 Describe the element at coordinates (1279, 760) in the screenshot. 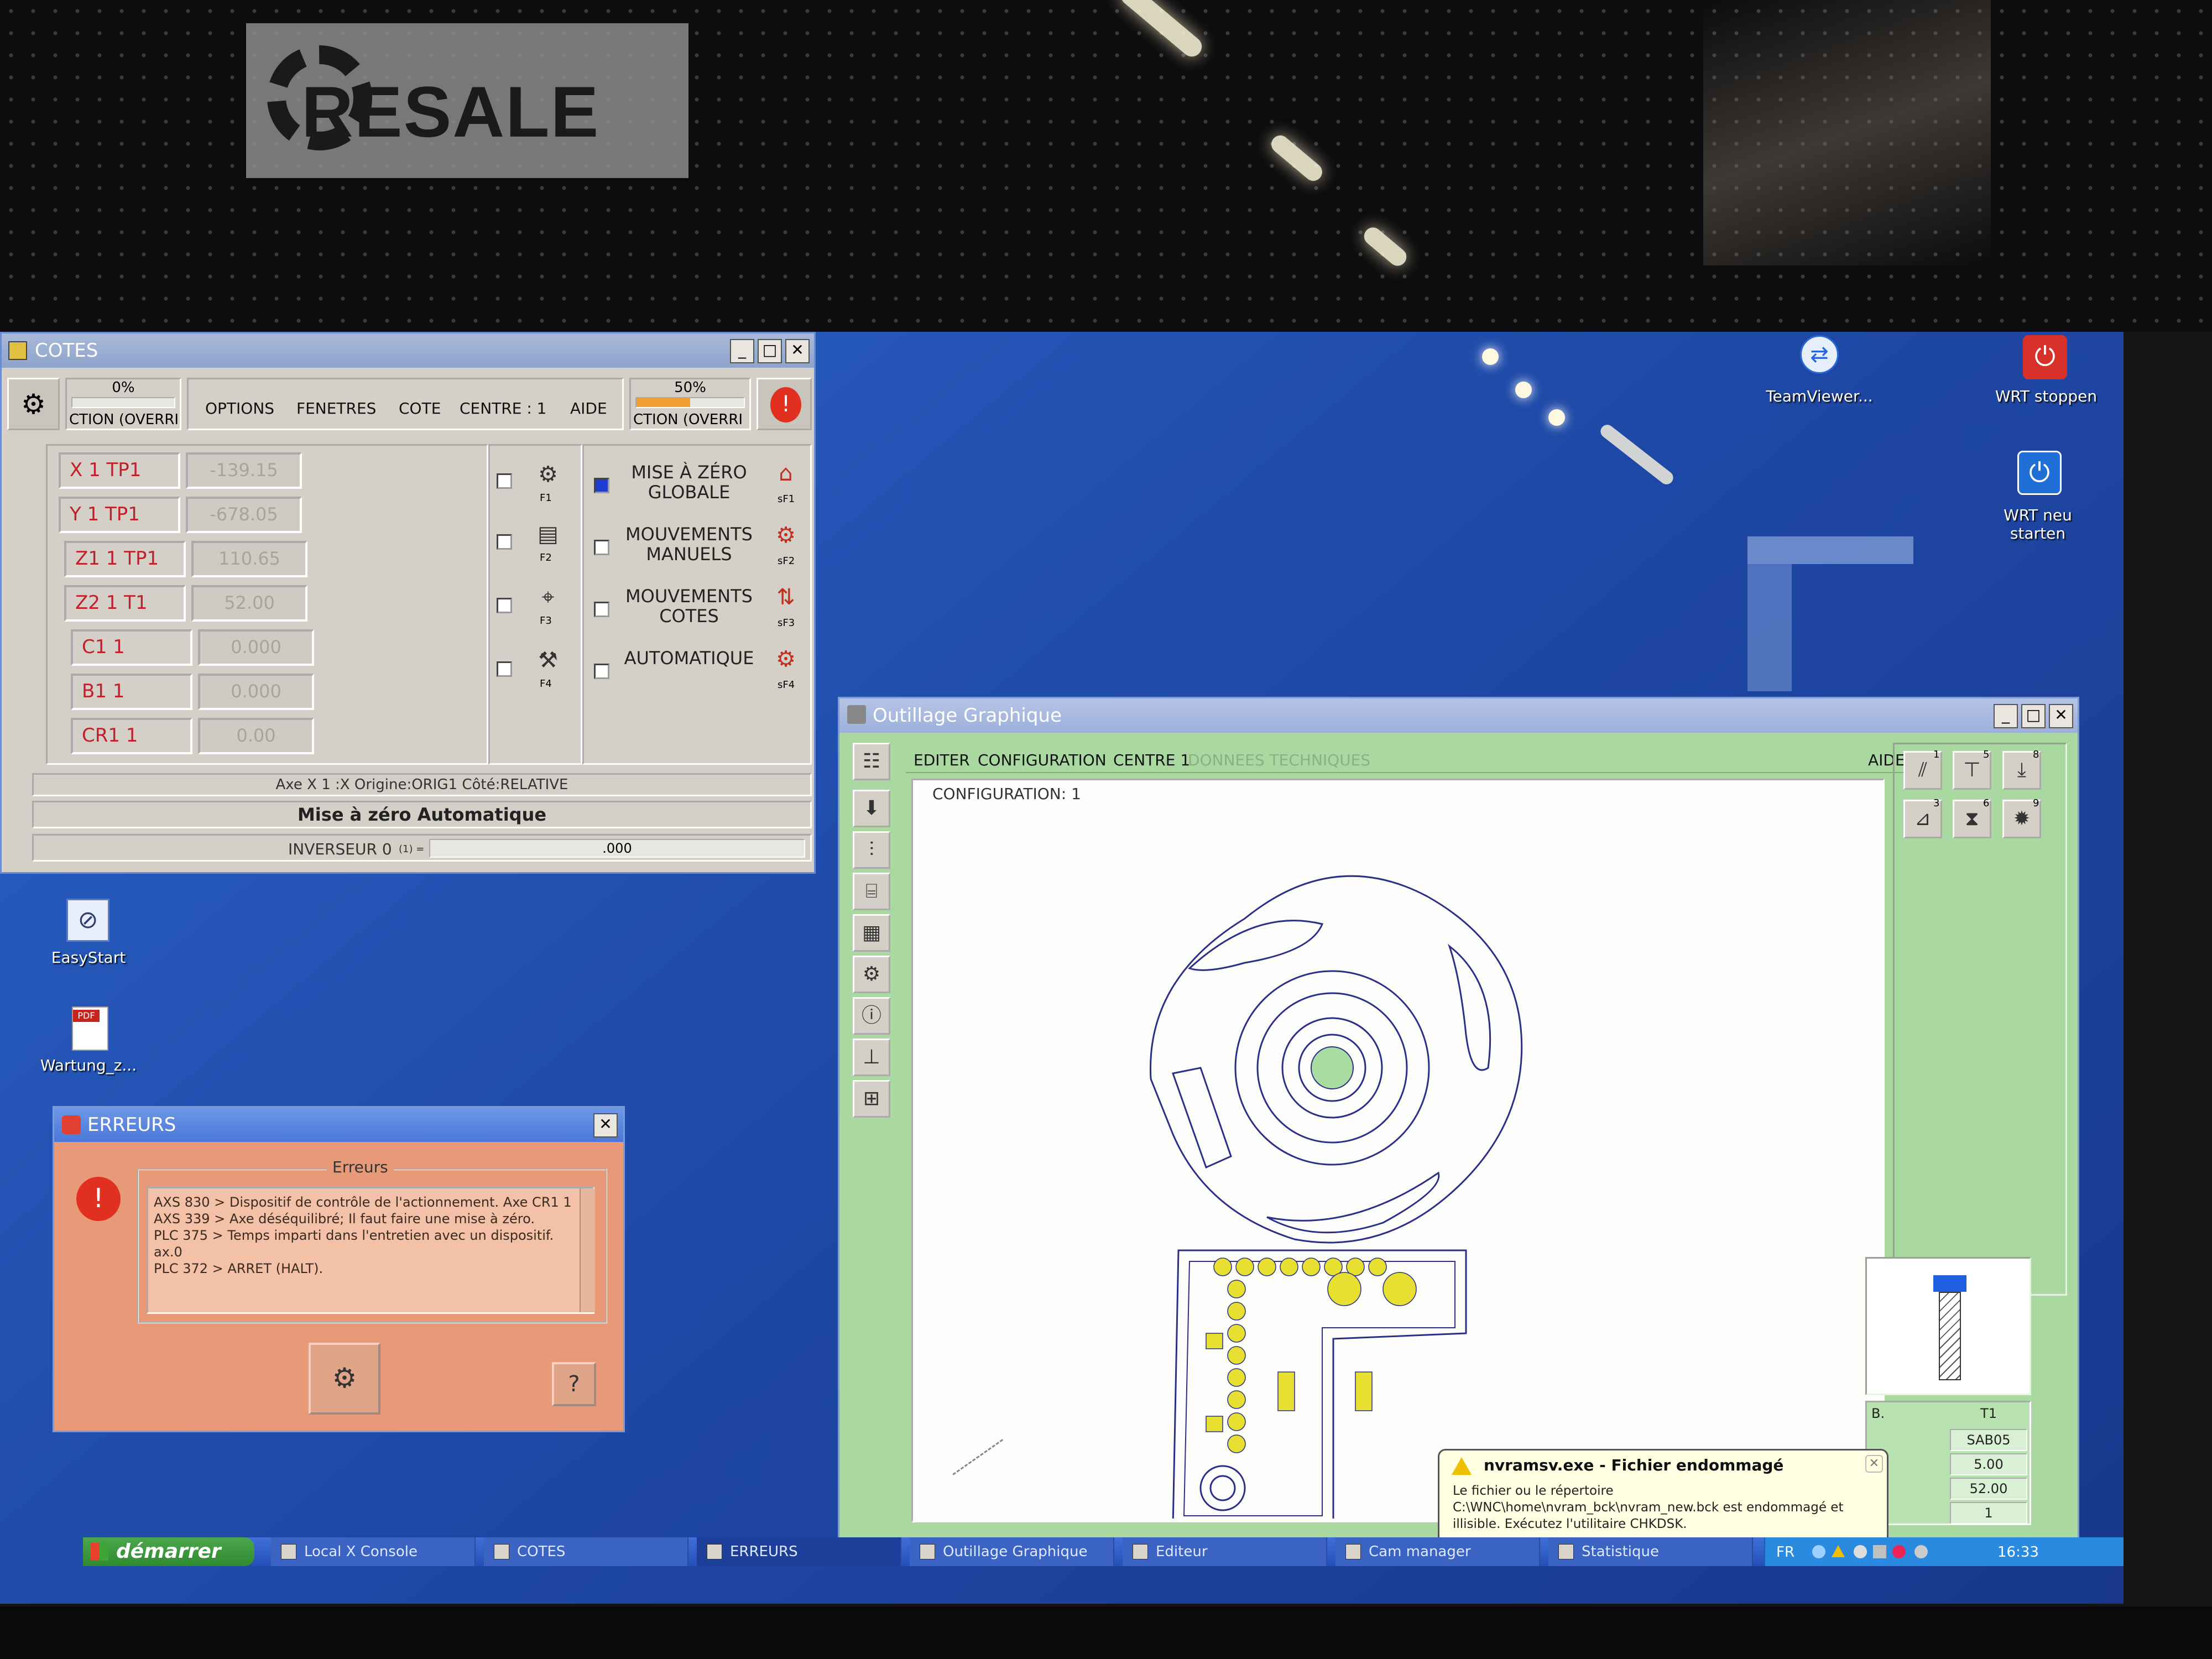

I see `menu-donnees-techniques: DONNEES TECHNIQUES` at that location.